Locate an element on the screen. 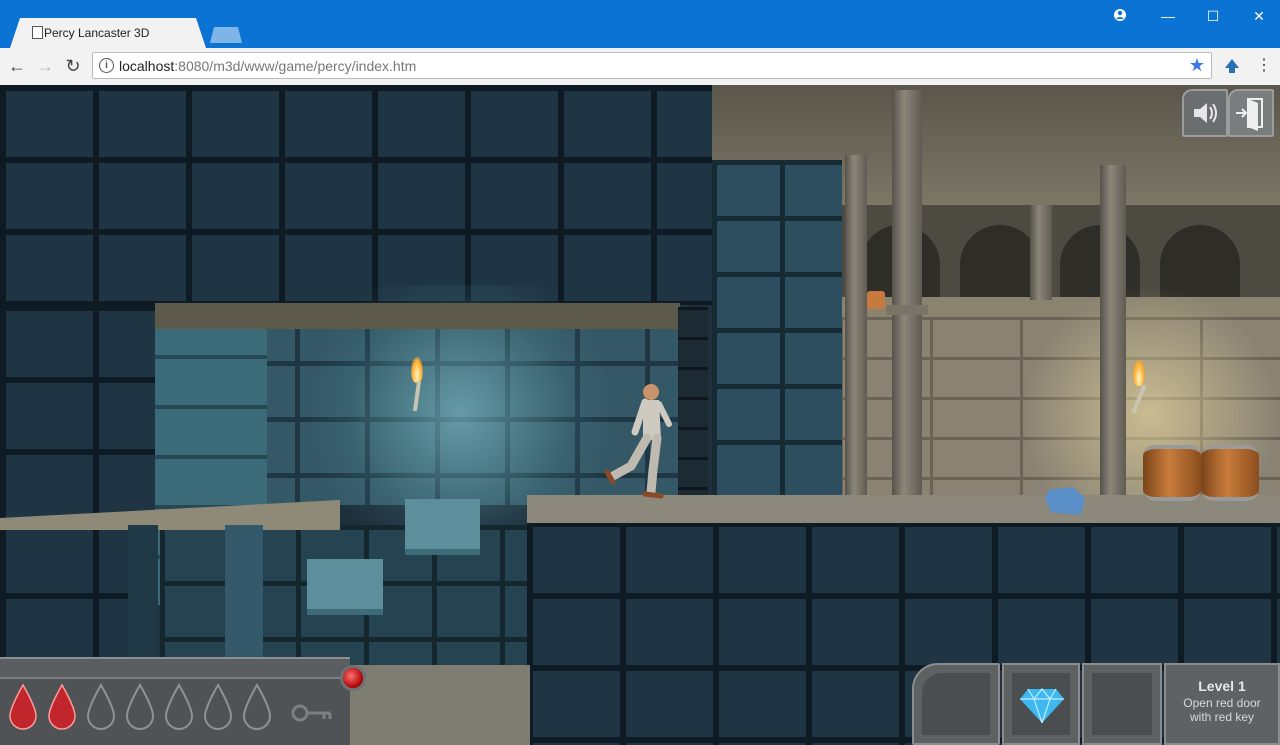 This screenshot has width=1280, height=745. inventory-panel: Level 1 Open red door with red key is located at coordinates (1096, 704).